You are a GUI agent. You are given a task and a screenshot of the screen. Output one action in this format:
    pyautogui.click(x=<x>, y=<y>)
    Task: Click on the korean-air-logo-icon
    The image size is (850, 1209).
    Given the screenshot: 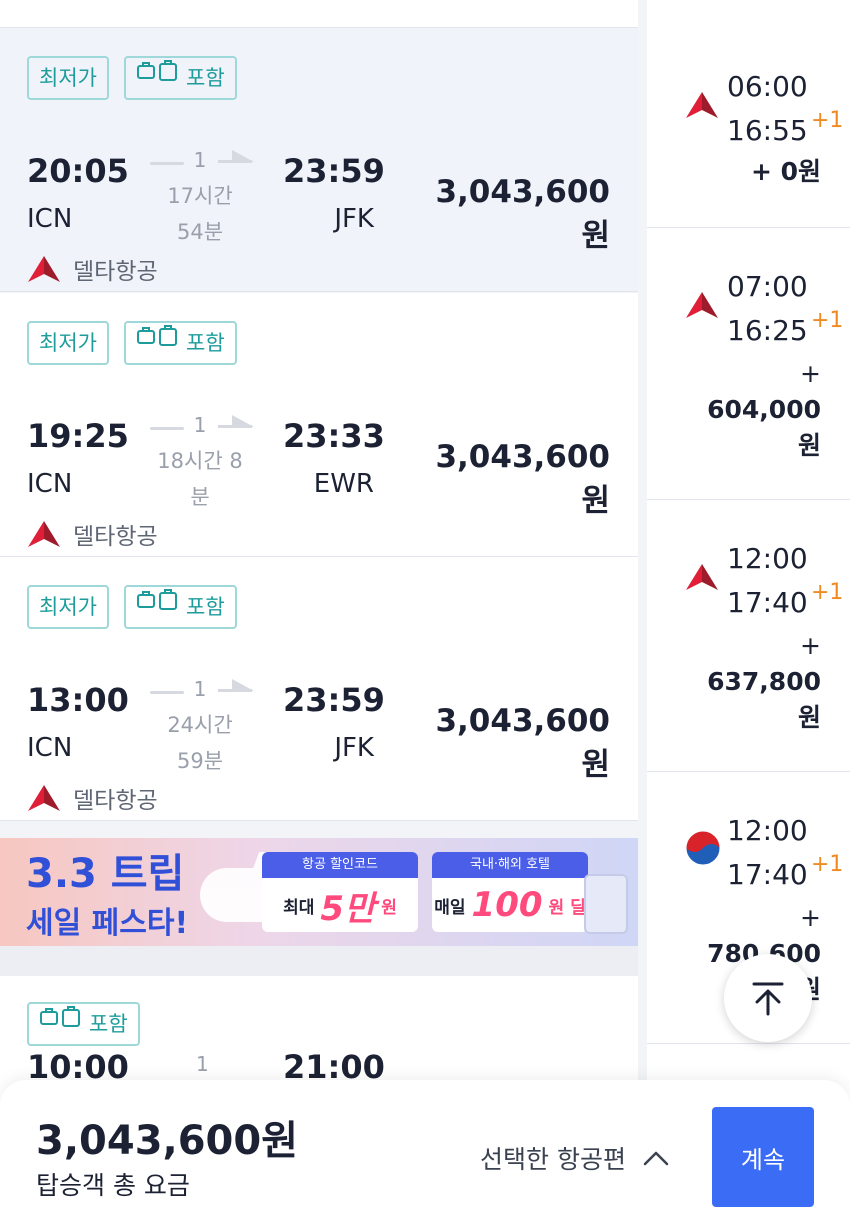 What is the action you would take?
    pyautogui.click(x=703, y=848)
    